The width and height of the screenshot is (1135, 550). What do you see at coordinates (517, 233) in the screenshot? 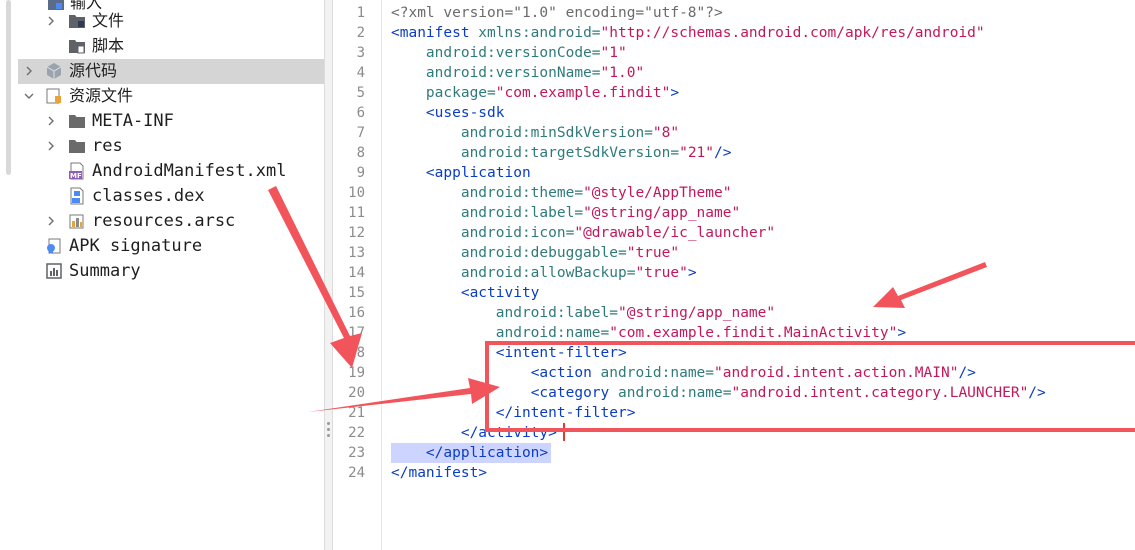
I see `code-token: android:icon=` at bounding box center [517, 233].